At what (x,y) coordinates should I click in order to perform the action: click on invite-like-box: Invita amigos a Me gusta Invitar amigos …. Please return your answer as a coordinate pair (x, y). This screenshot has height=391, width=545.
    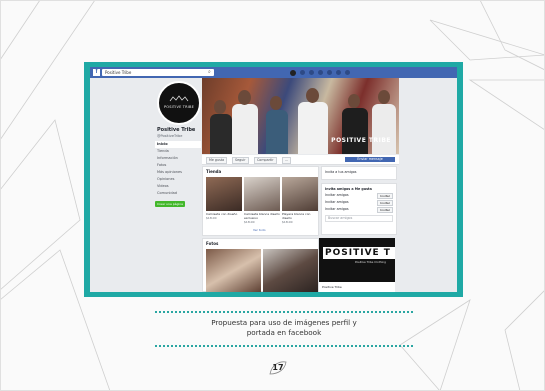
    Looking at the image, I should click on (359, 209).